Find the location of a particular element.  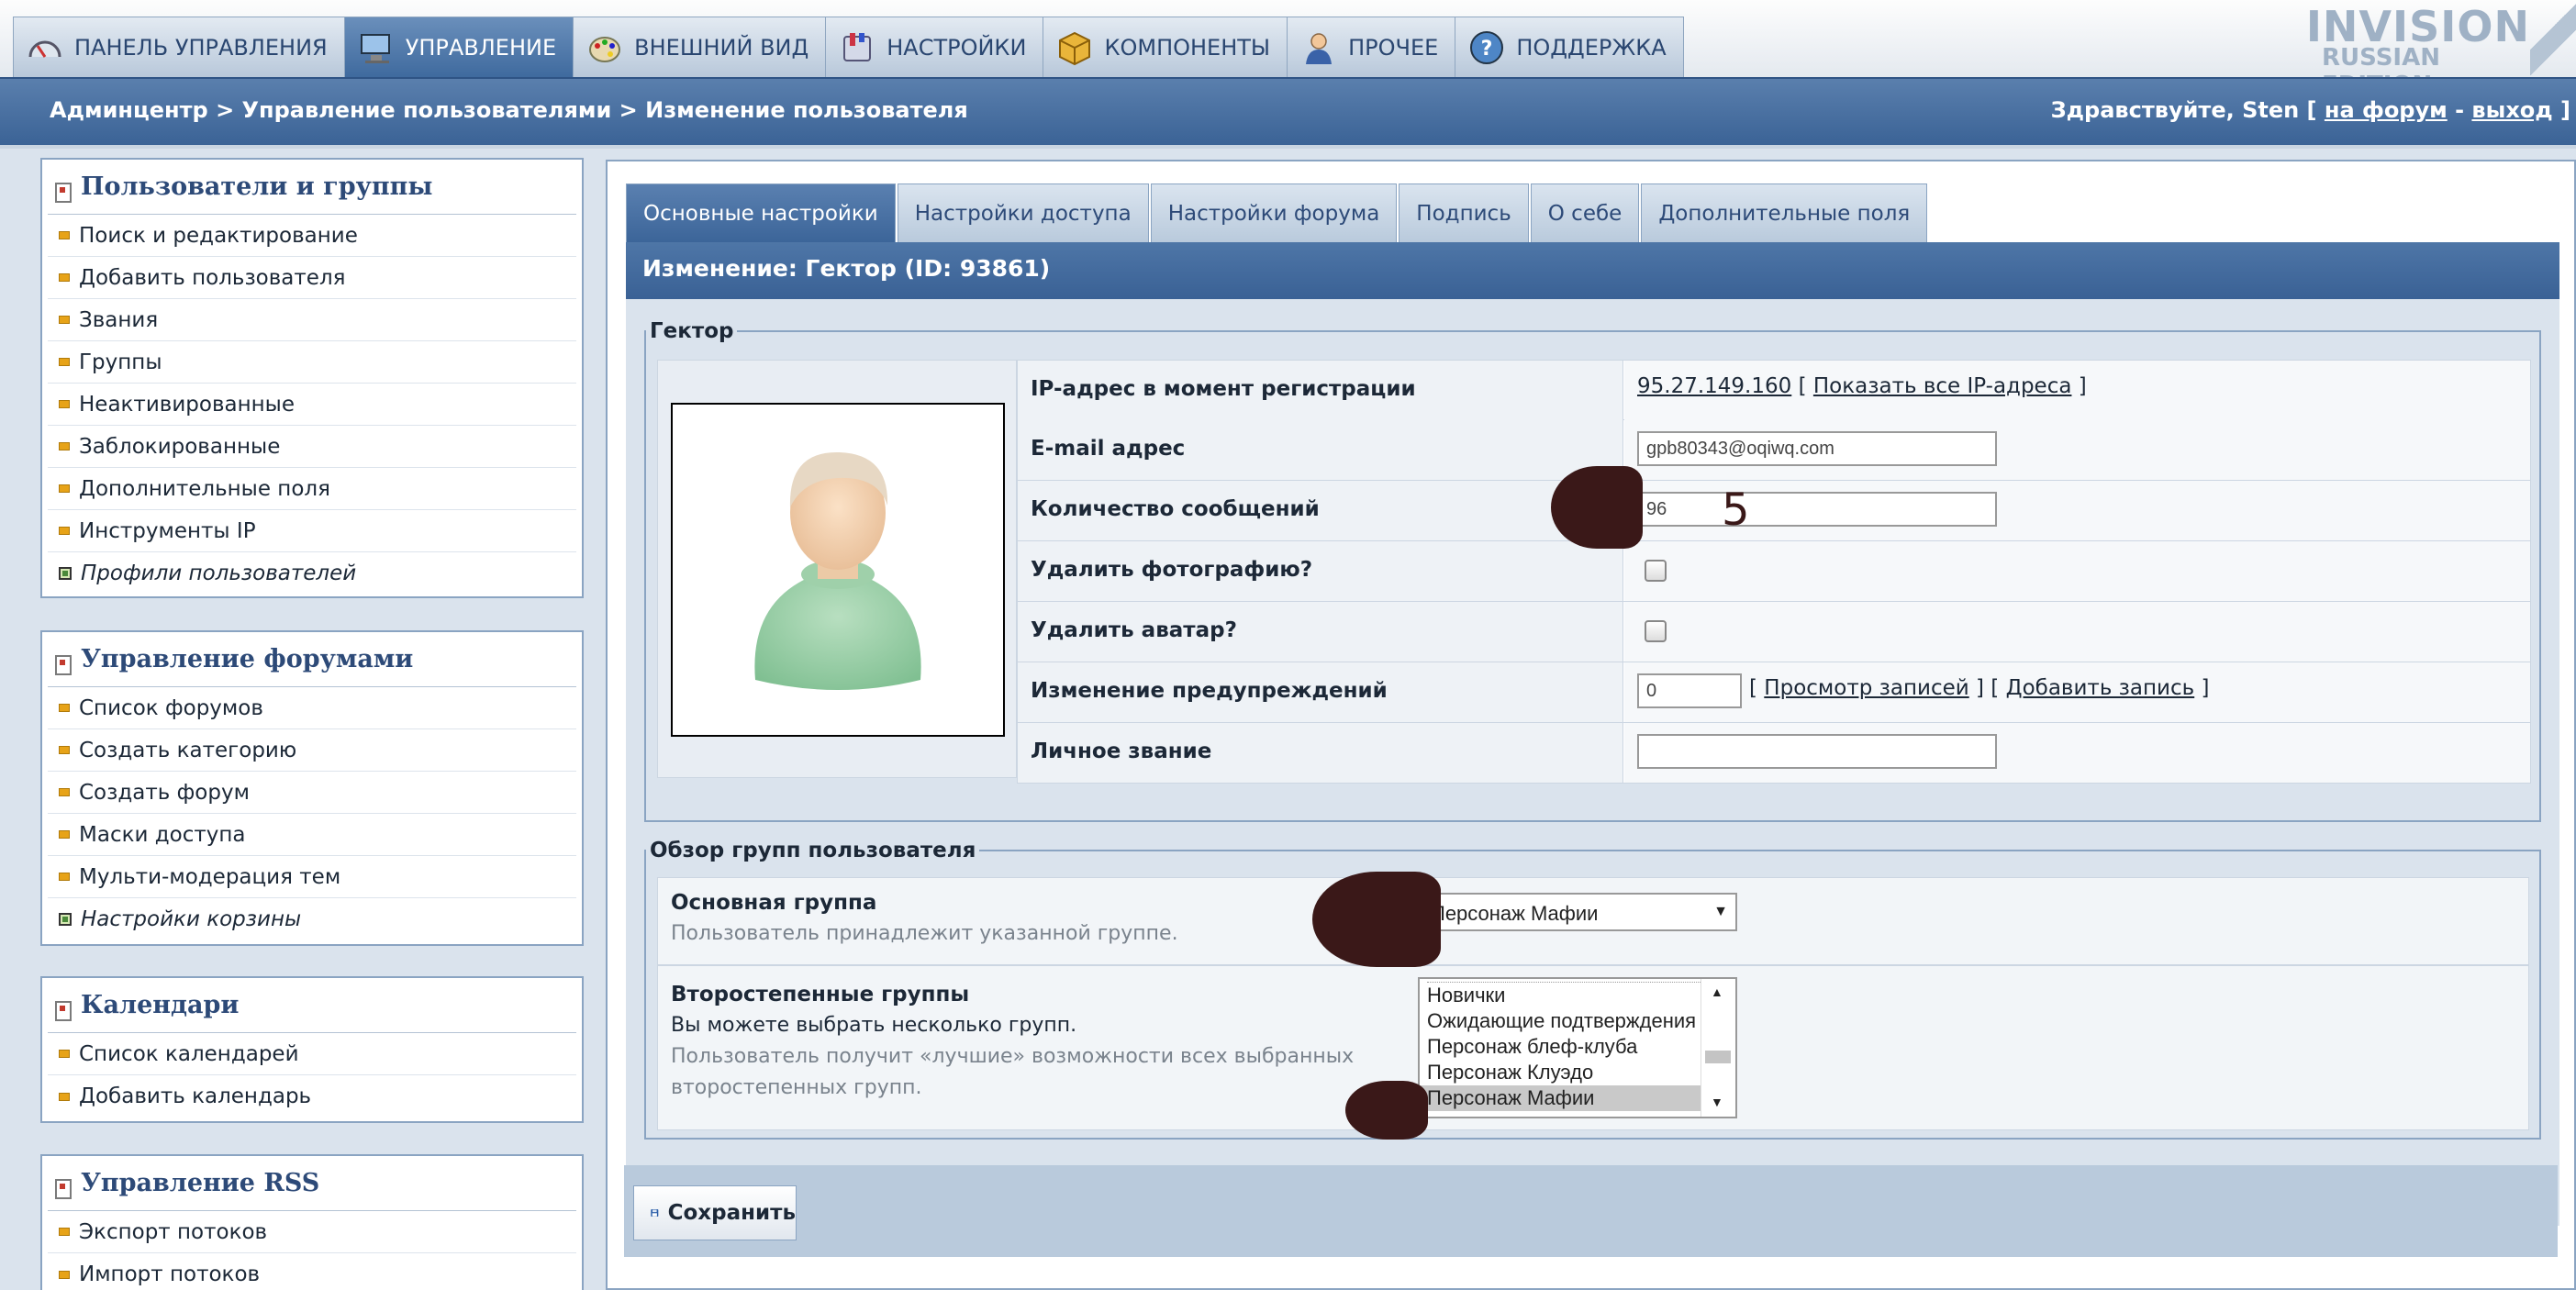

scroll-thumb is located at coordinates (1718, 1057).